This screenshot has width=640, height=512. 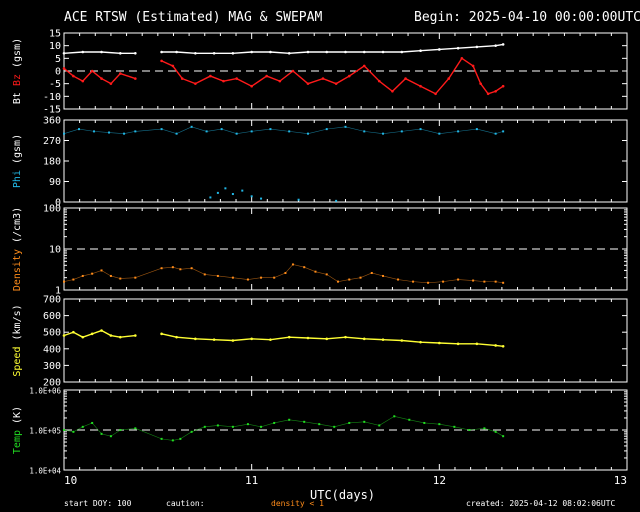 What do you see at coordinates (52, 333) in the screenshot?
I see `y-tick-label-speed: 500` at bounding box center [52, 333].